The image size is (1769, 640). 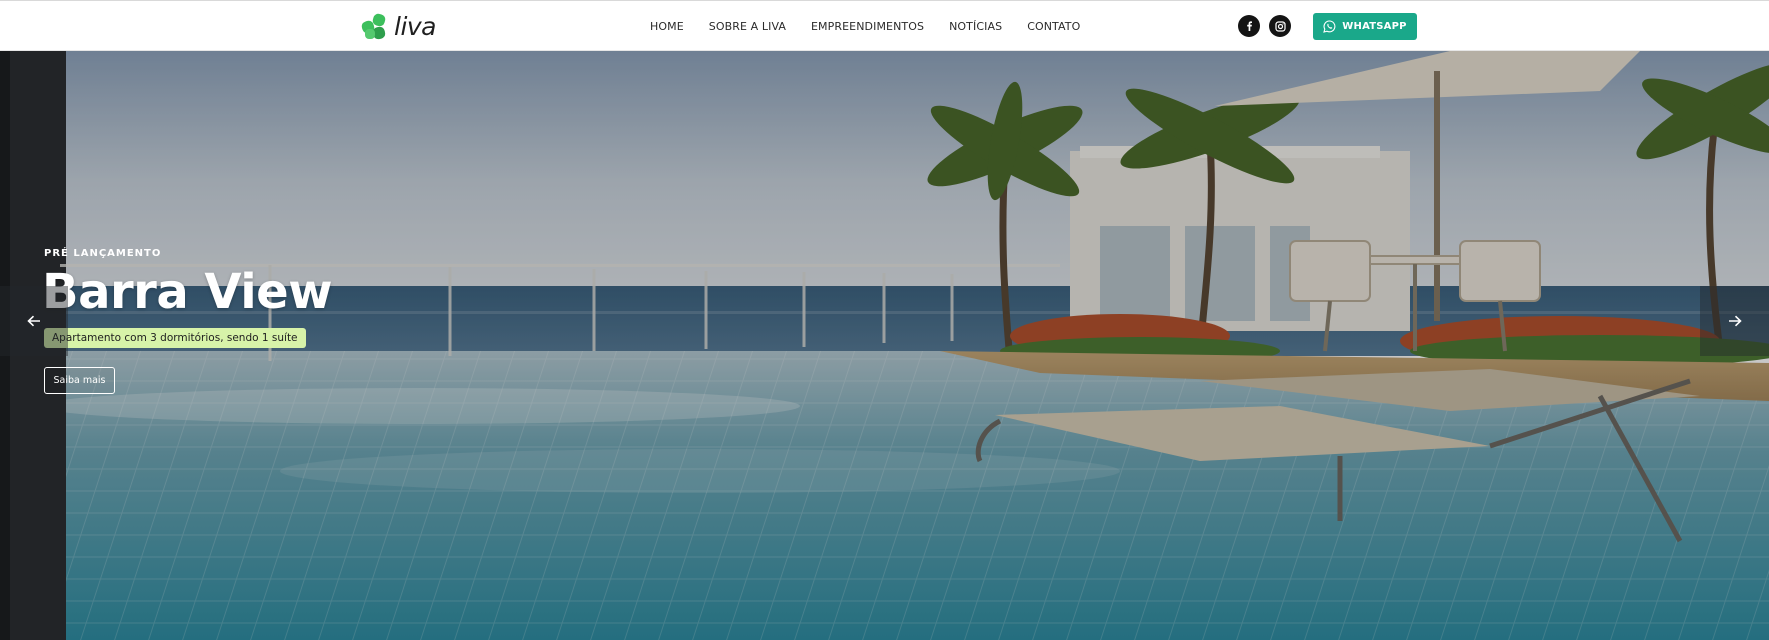 I want to click on instagram-link, so click(x=1280, y=26).